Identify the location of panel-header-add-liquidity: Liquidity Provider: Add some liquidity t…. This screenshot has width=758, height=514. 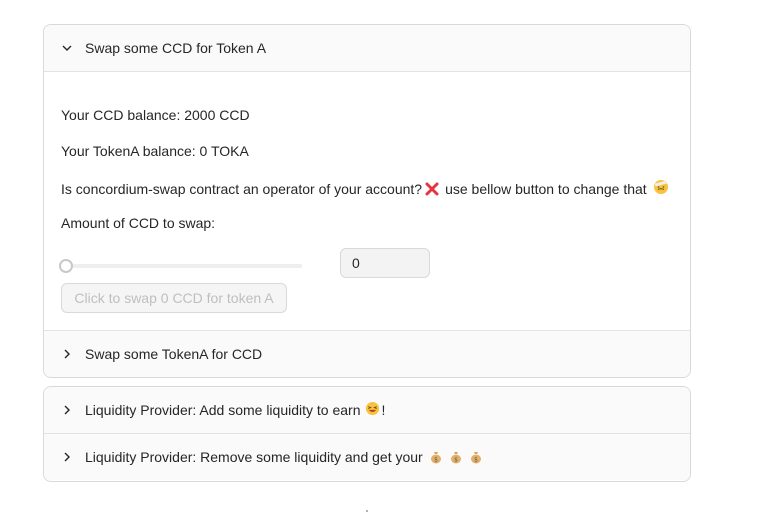
(367, 410).